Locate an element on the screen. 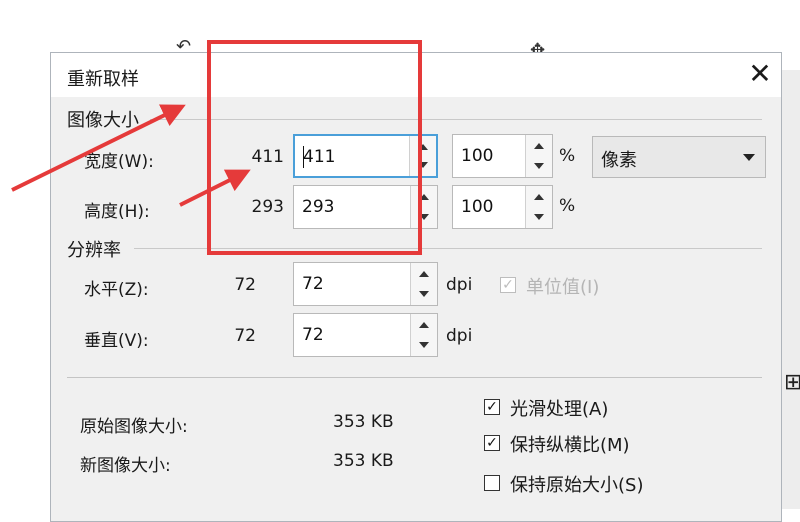 This screenshot has height=522, width=800. annotation-arrows is located at coordinates (131, 155).